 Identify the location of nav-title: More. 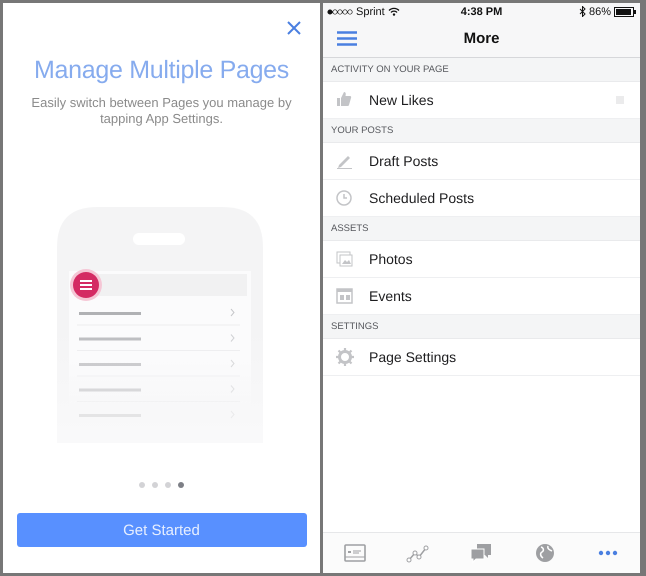
(482, 38).